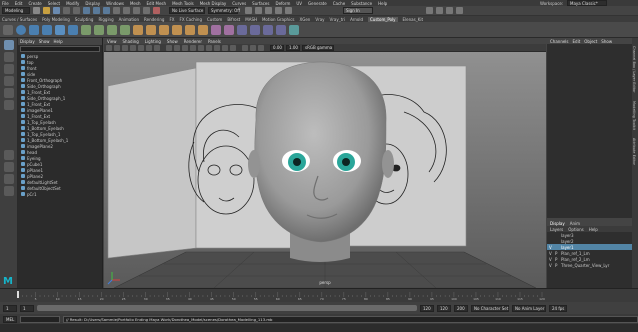 This screenshot has height=332, width=638. I want to click on shelf-tab: Custom, so click(214, 19).